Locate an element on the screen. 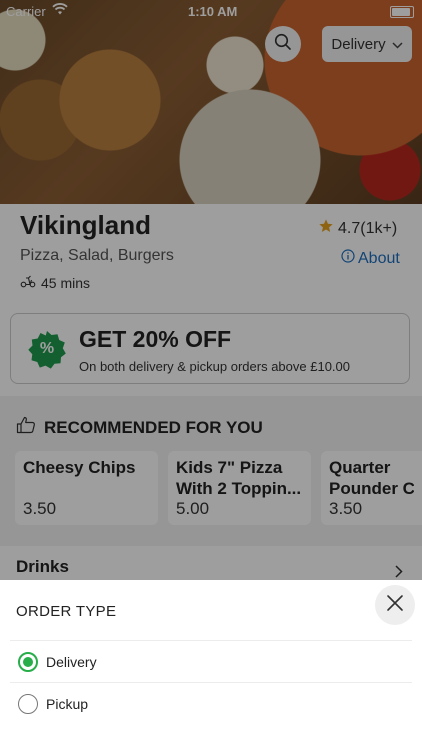 Image resolution: width=422 pixels, height=750 pixels. radio-selected is located at coordinates (28, 662).